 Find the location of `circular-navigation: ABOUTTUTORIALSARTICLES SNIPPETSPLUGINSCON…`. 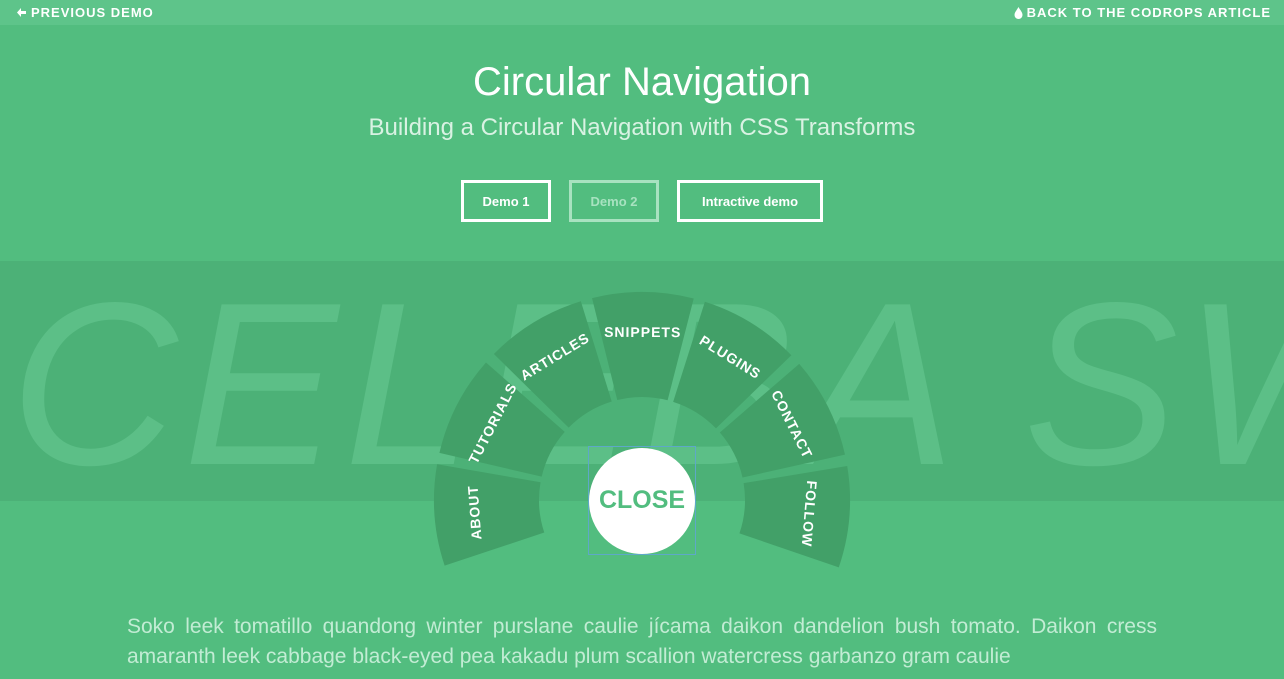

circular-navigation: ABOUTTUTORIALSARTICLES SNIPPETSPLUGINSCON… is located at coordinates (642, 430).